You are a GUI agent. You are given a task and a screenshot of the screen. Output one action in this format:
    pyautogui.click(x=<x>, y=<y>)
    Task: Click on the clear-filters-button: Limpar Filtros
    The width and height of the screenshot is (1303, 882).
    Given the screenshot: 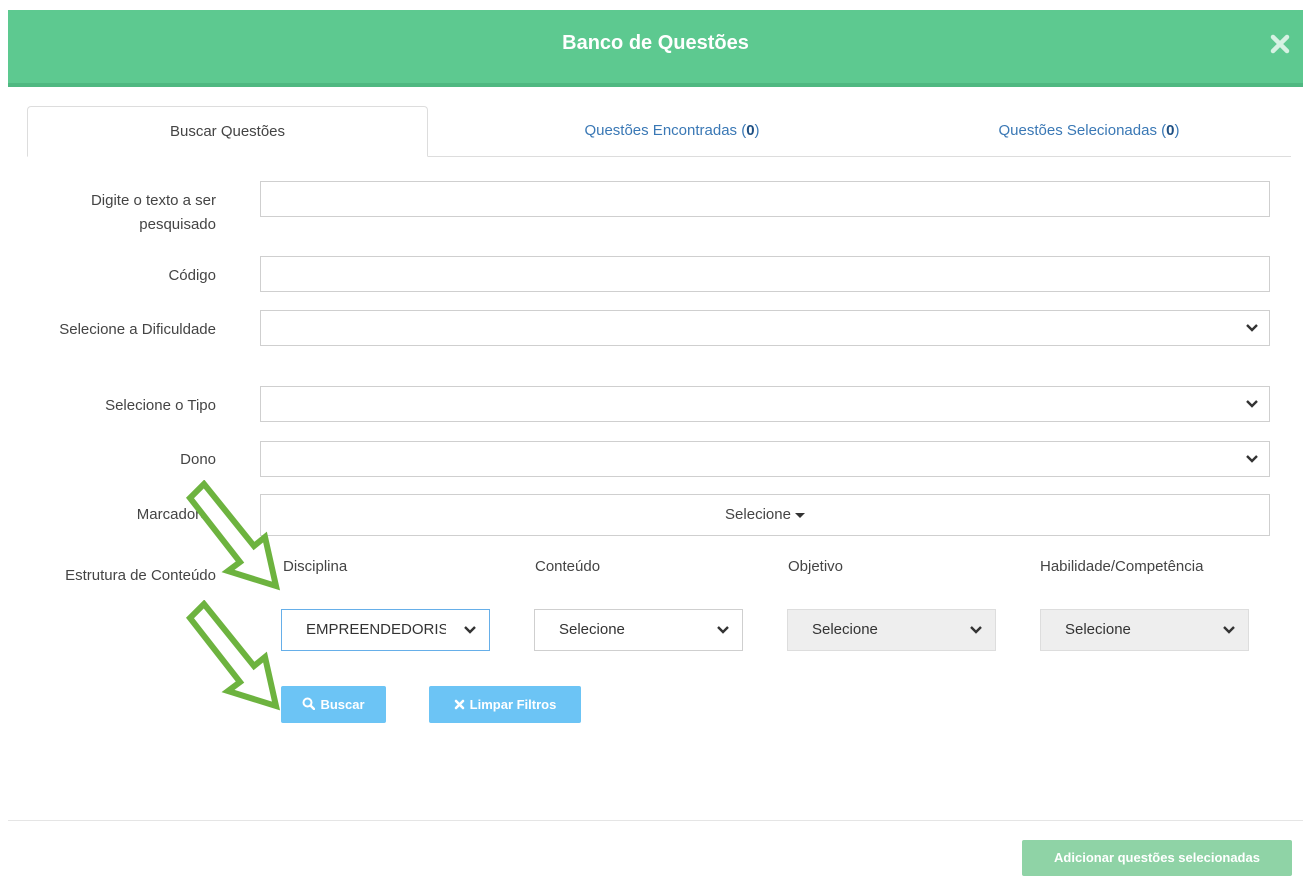 What is the action you would take?
    pyautogui.click(x=505, y=704)
    